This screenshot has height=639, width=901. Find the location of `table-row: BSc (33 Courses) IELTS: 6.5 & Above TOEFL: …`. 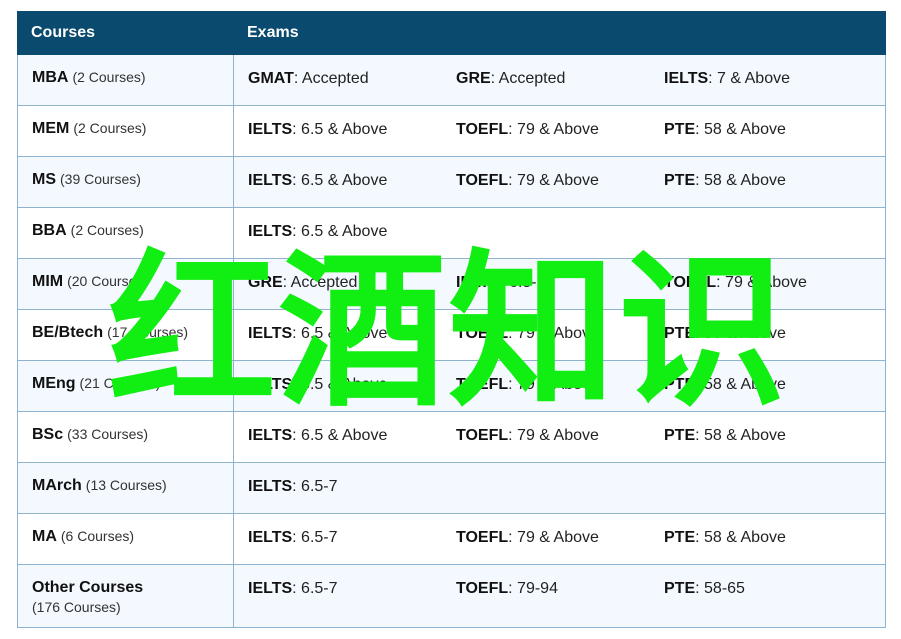

table-row: BSc (33 Courses) IELTS: 6.5 & Above TOEFL: … is located at coordinates (451, 437).